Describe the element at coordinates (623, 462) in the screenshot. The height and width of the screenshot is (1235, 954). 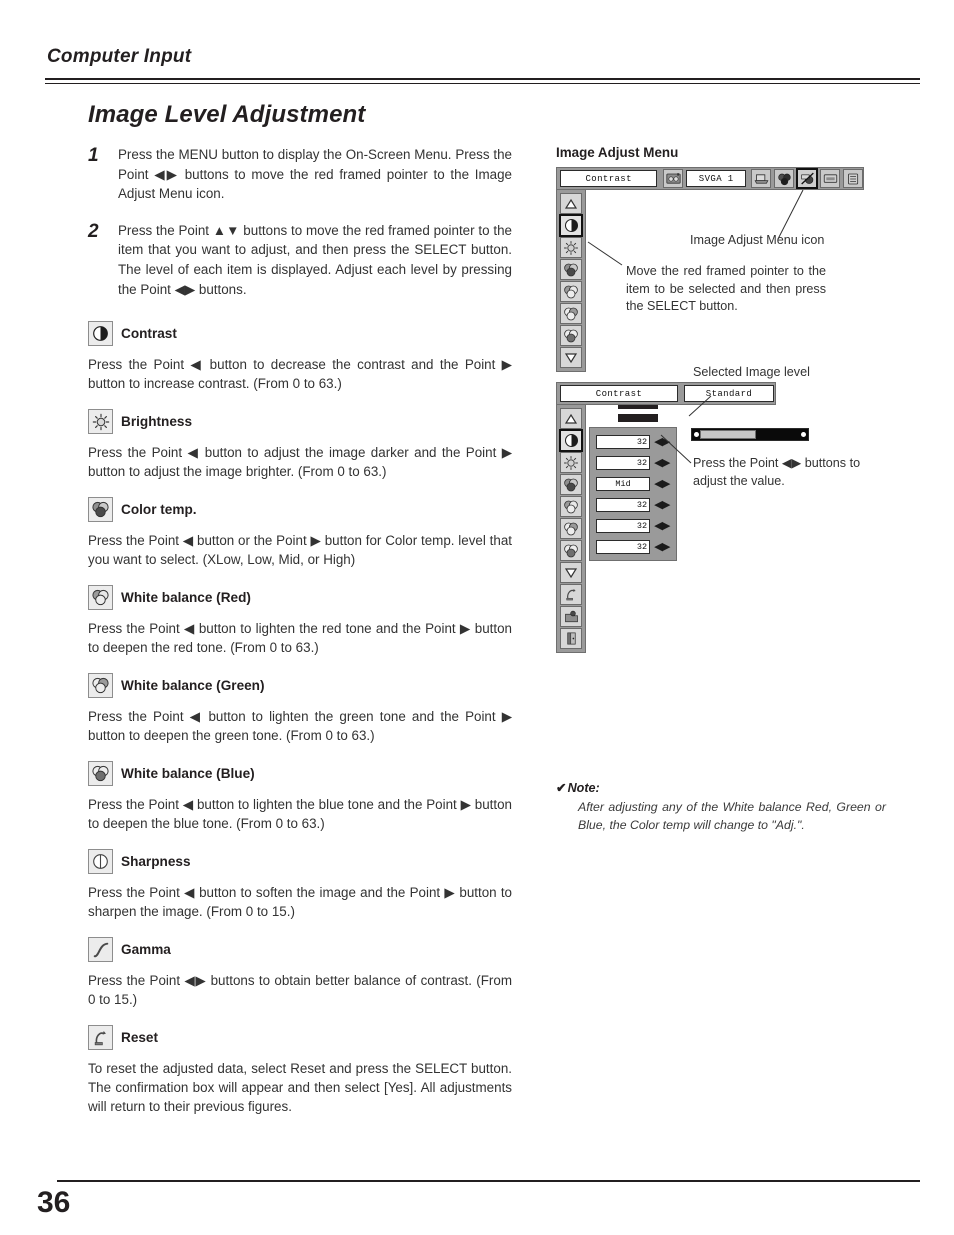
I see `value-brightness: 32` at that location.